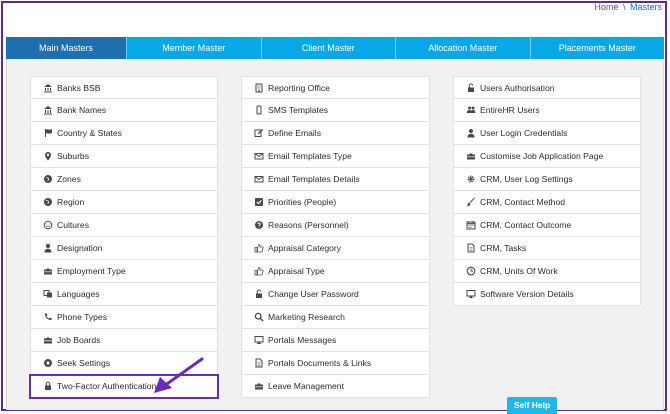 The width and height of the screenshot is (670, 414). I want to click on master-link-reasons-personnel: Reasons (Personnel), so click(335, 225).